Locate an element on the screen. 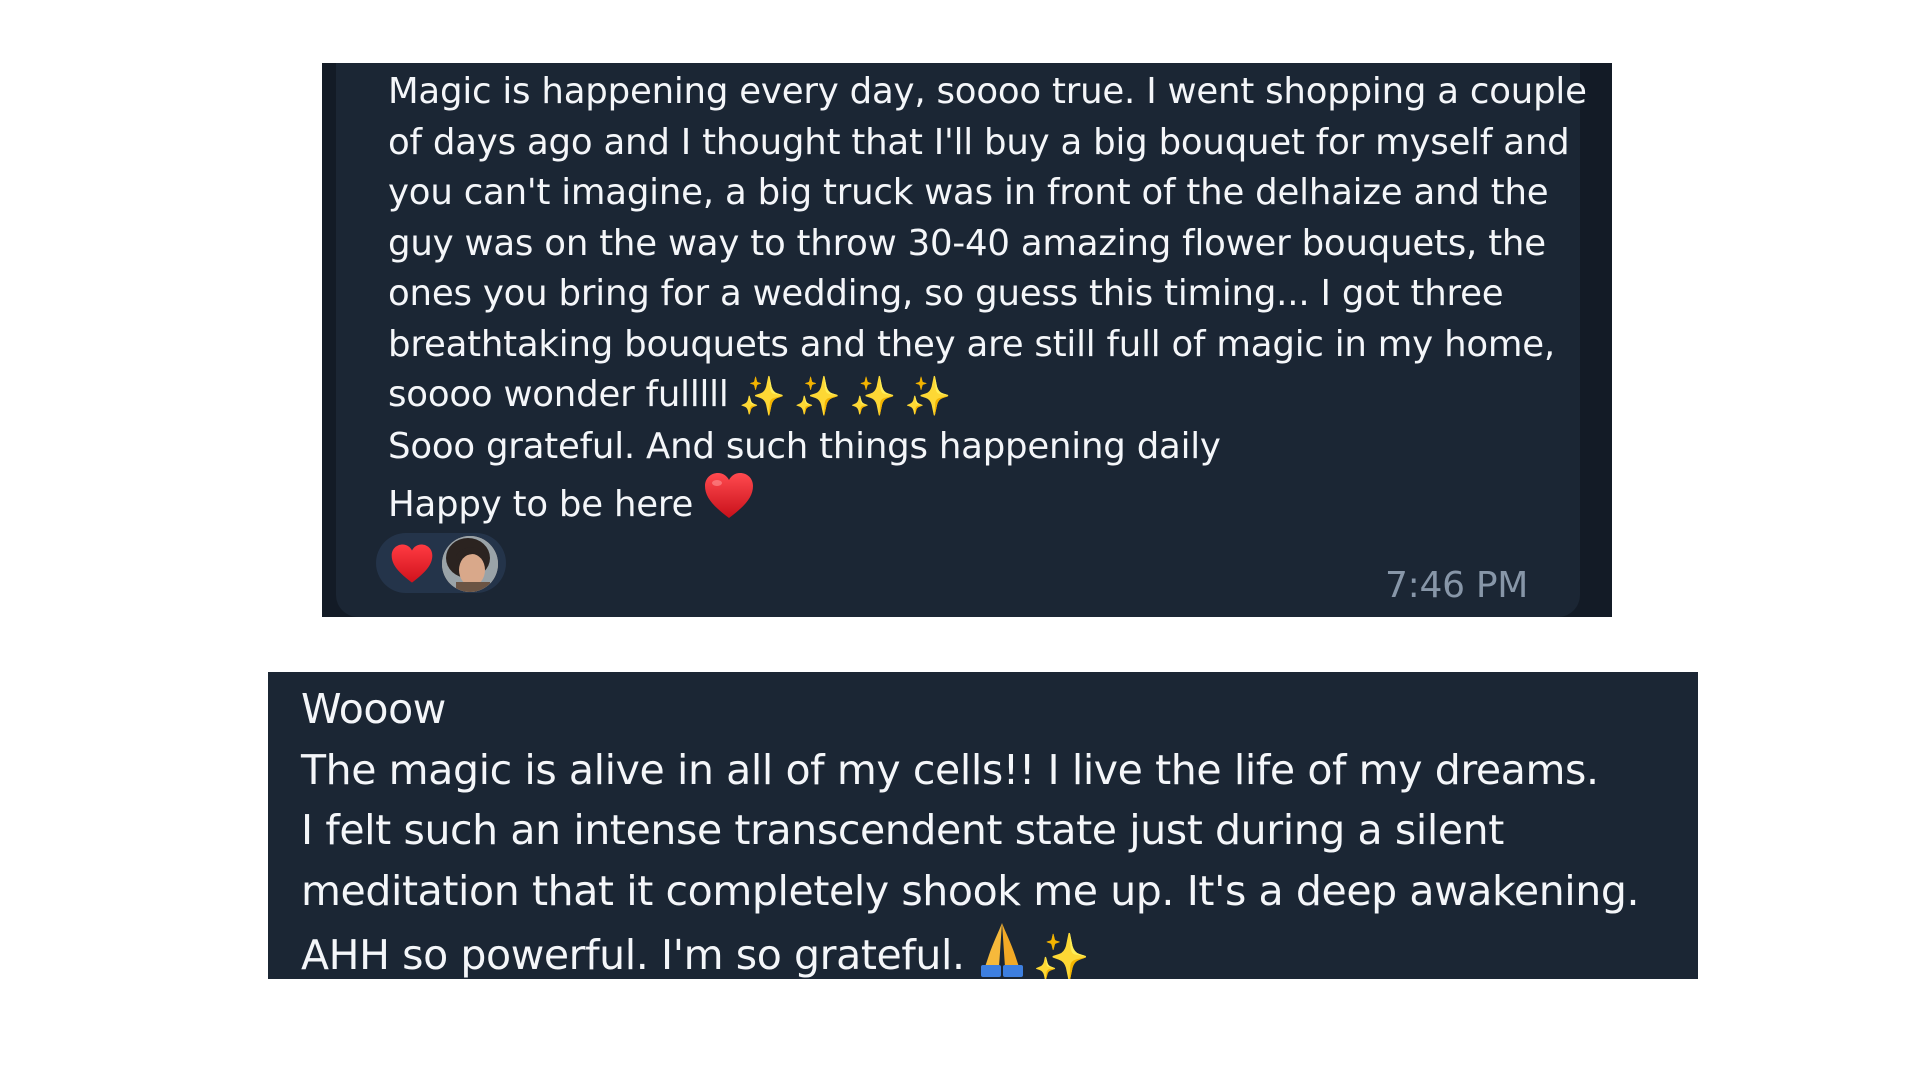 The height and width of the screenshot is (1080, 1920). avatar is located at coordinates (470, 564).